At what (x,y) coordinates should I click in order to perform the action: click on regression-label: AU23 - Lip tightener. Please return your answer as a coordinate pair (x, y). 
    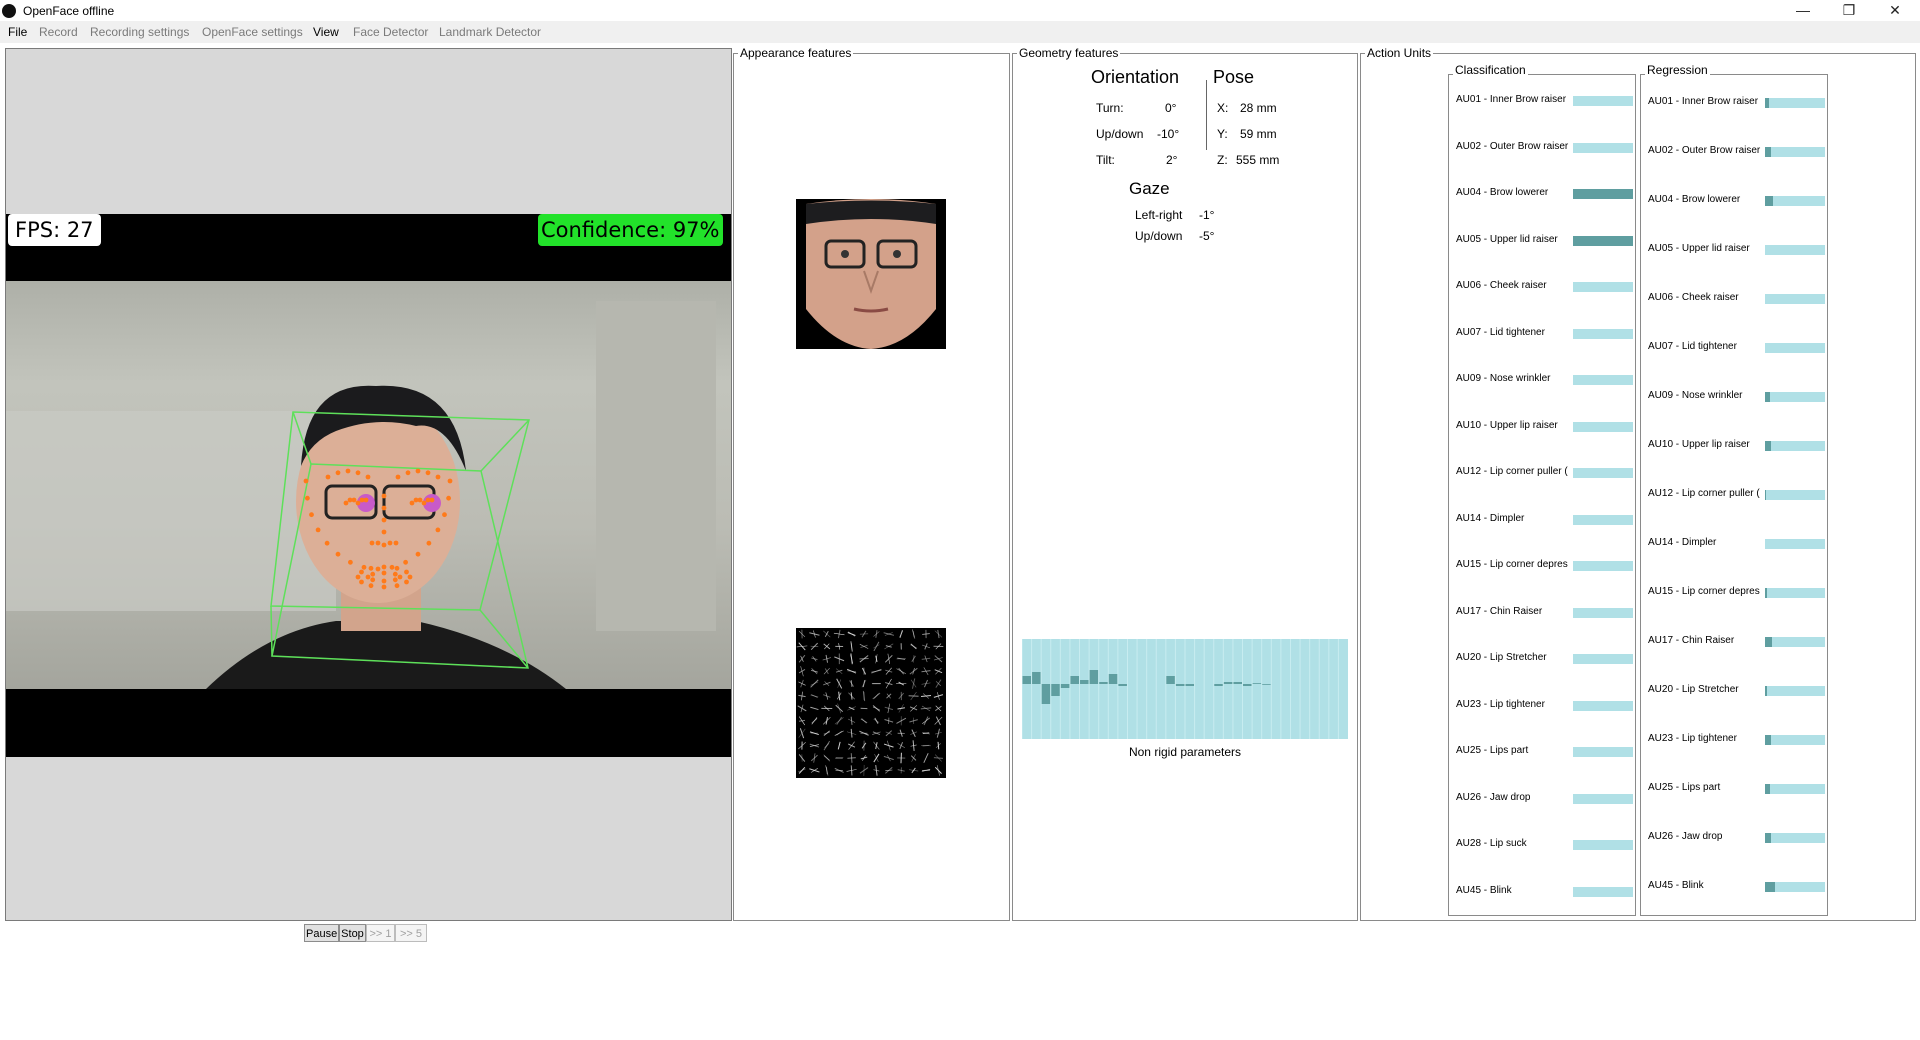
    Looking at the image, I should click on (1692, 738).